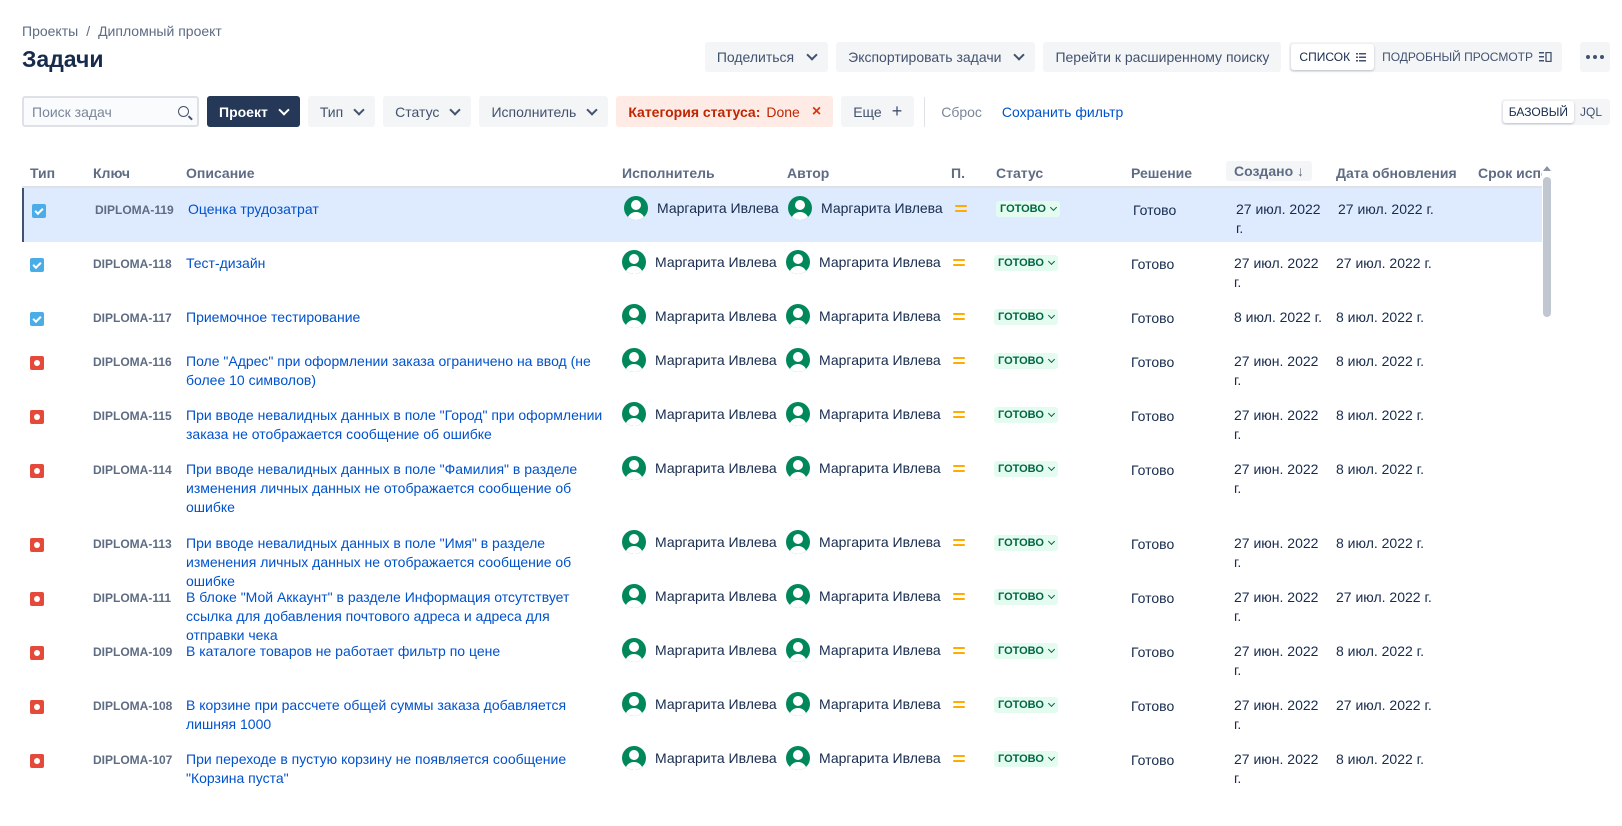 The width and height of the screenshot is (1622, 826). Describe the element at coordinates (1062, 112) in the screenshot. I see `save-filter-link: Сохранить фильтр` at that location.